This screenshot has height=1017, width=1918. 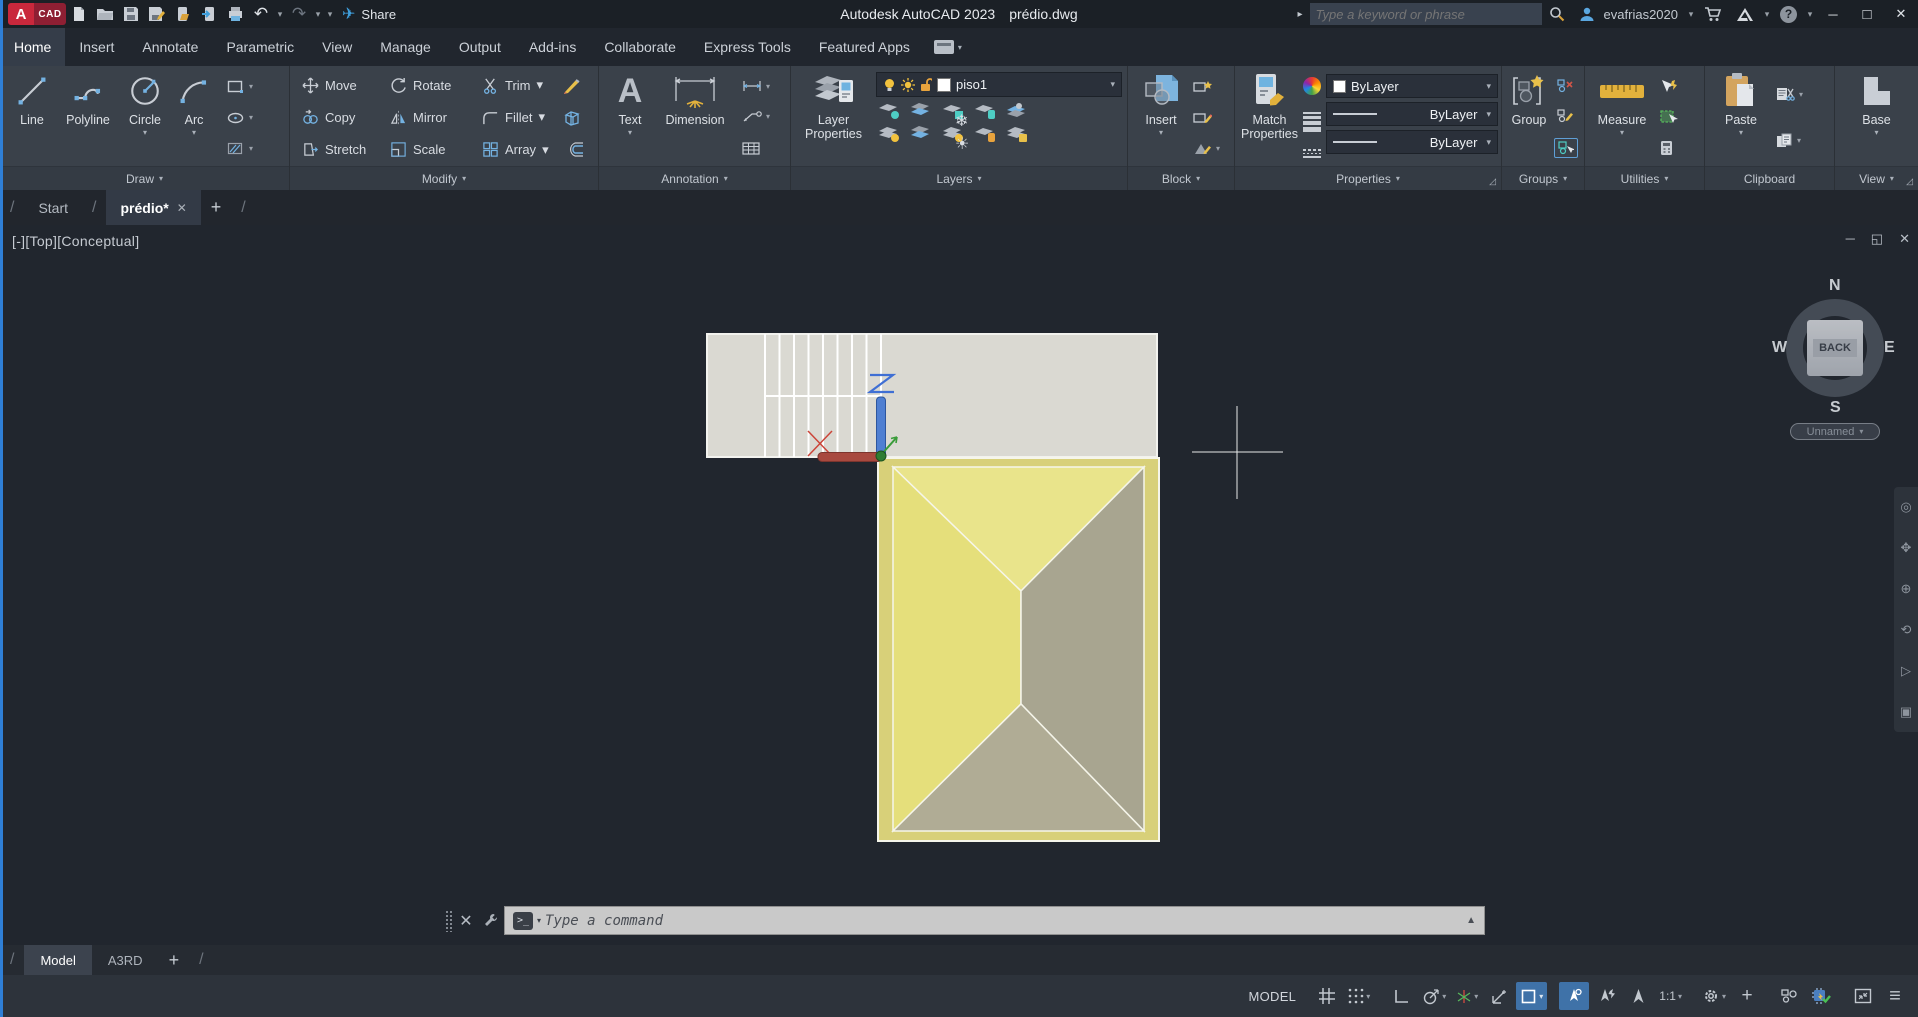 What do you see at coordinates (194, 133) in the screenshot?
I see `arc-dropdown-icon: ▾` at bounding box center [194, 133].